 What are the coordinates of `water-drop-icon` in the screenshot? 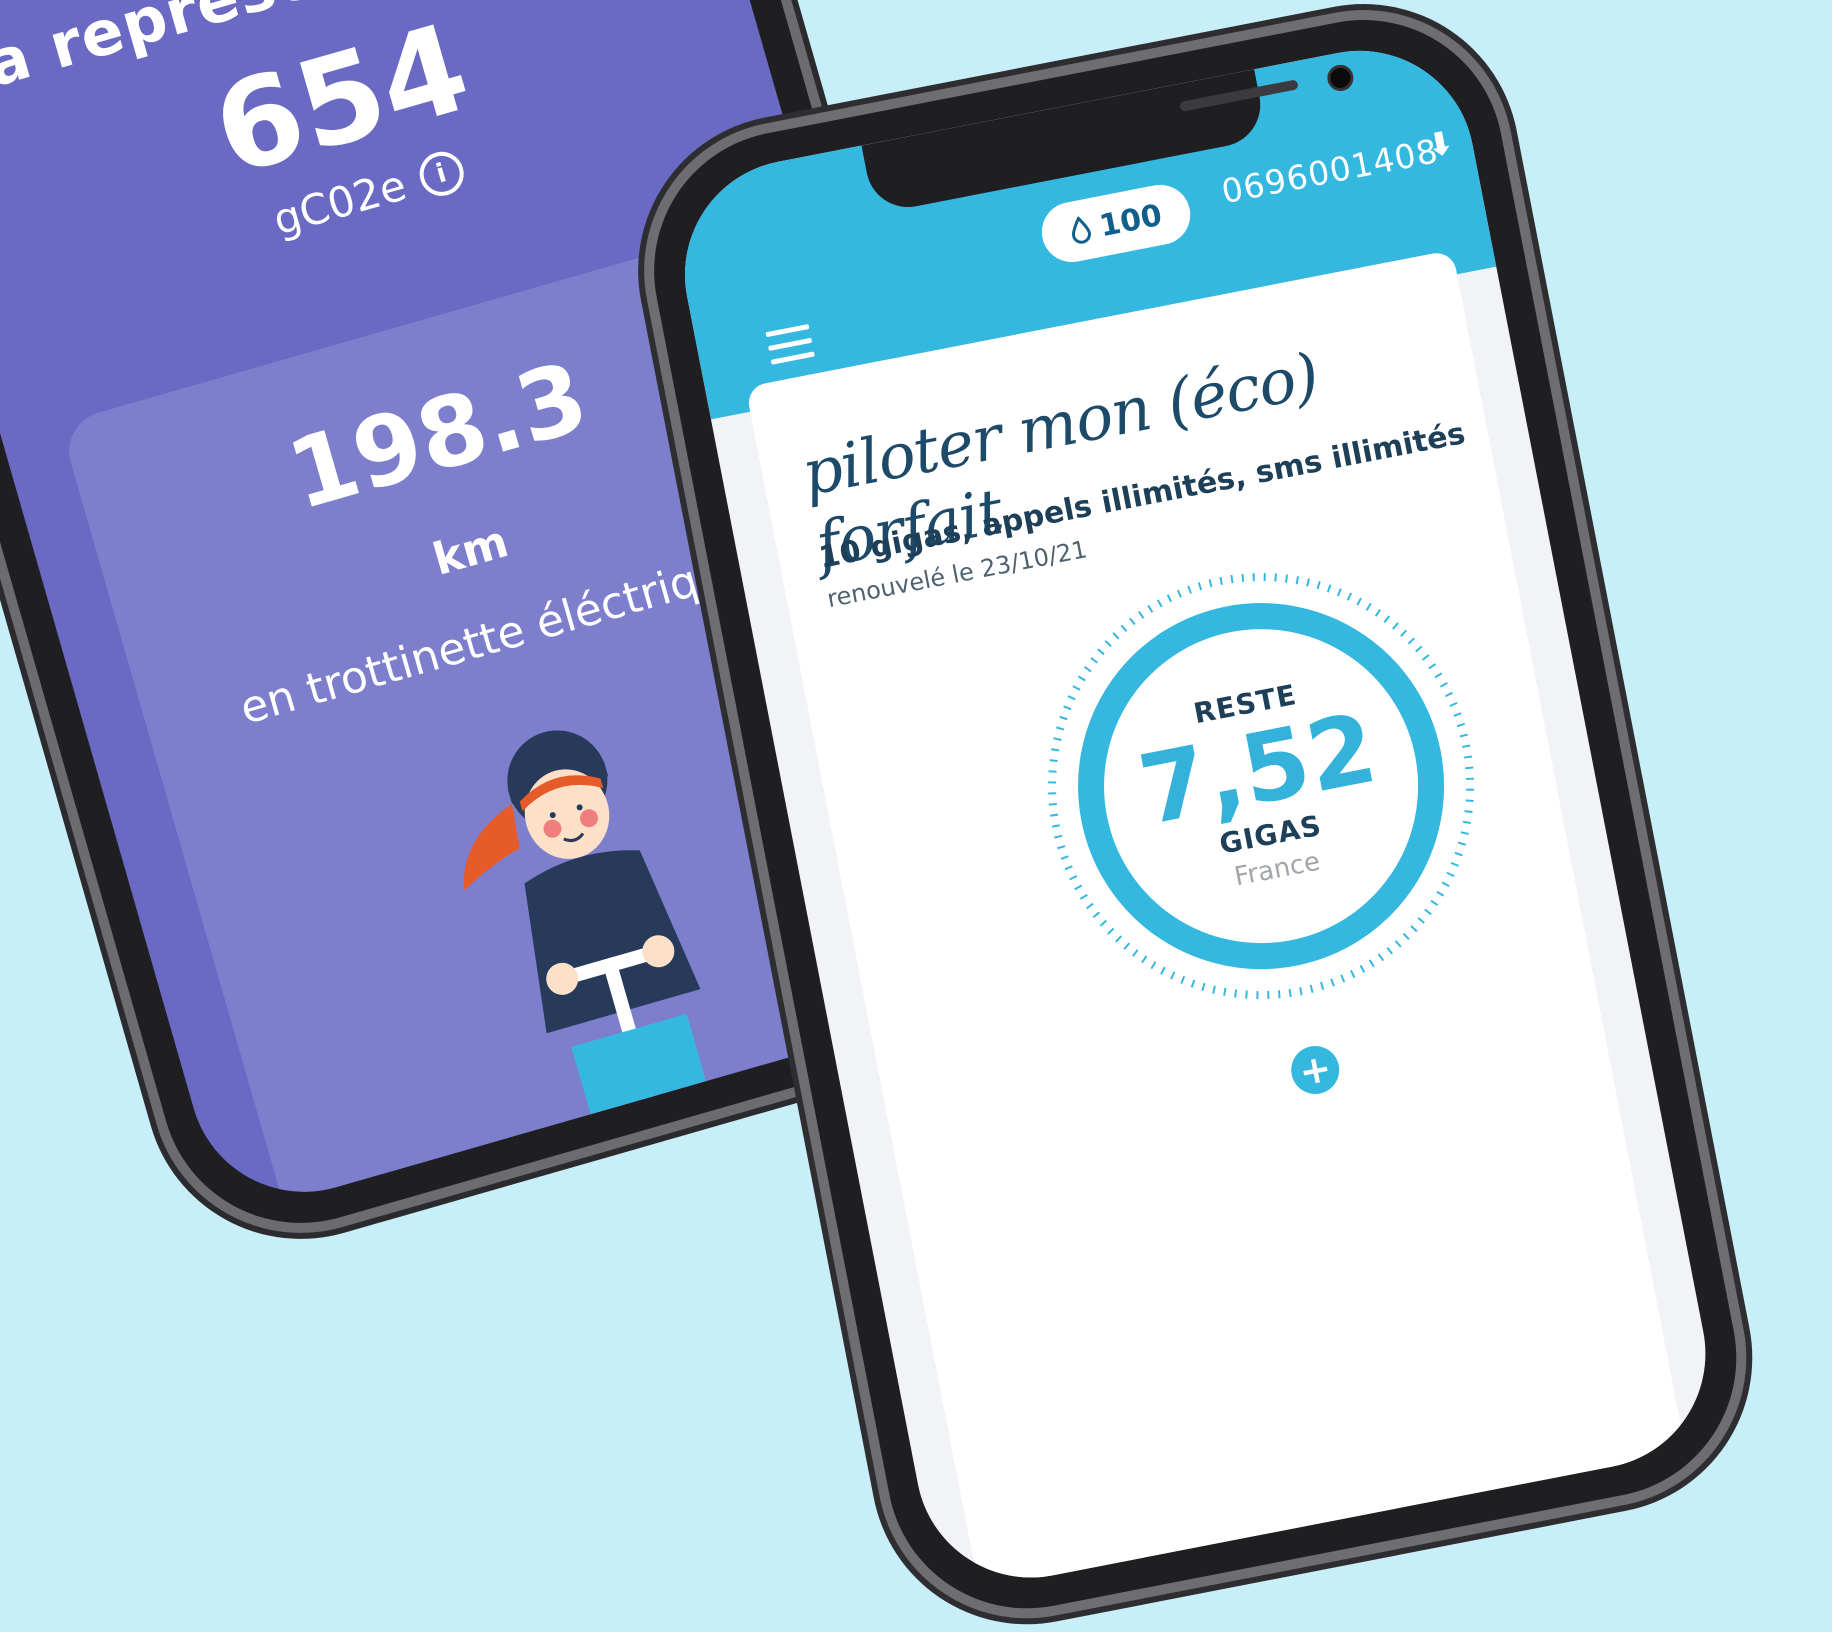 It's located at (1081, 230).